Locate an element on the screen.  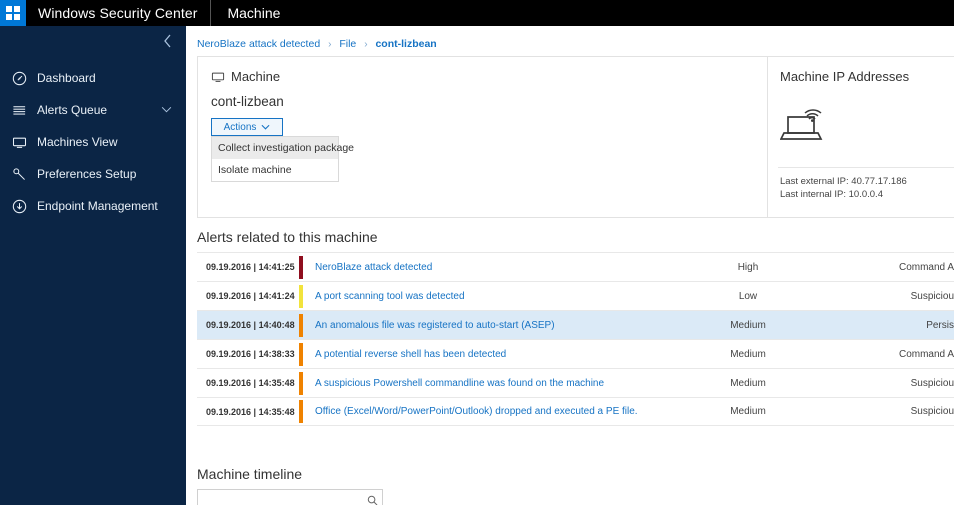
alert-title-link: NeroBlaze attack detected is located at coordinates (497, 267).